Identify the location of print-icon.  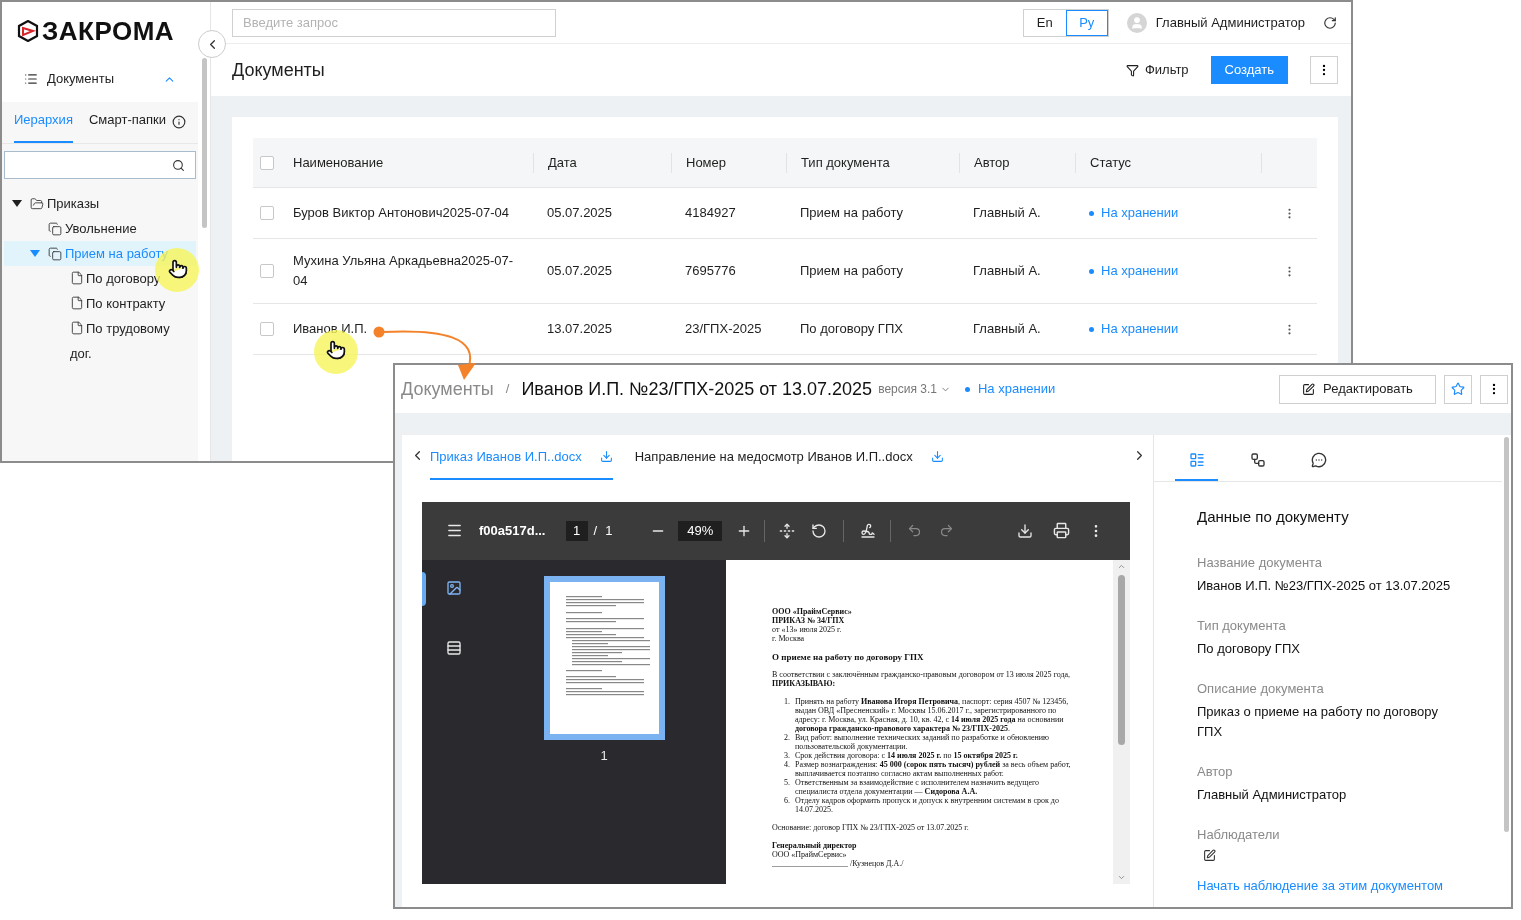
(1061, 530).